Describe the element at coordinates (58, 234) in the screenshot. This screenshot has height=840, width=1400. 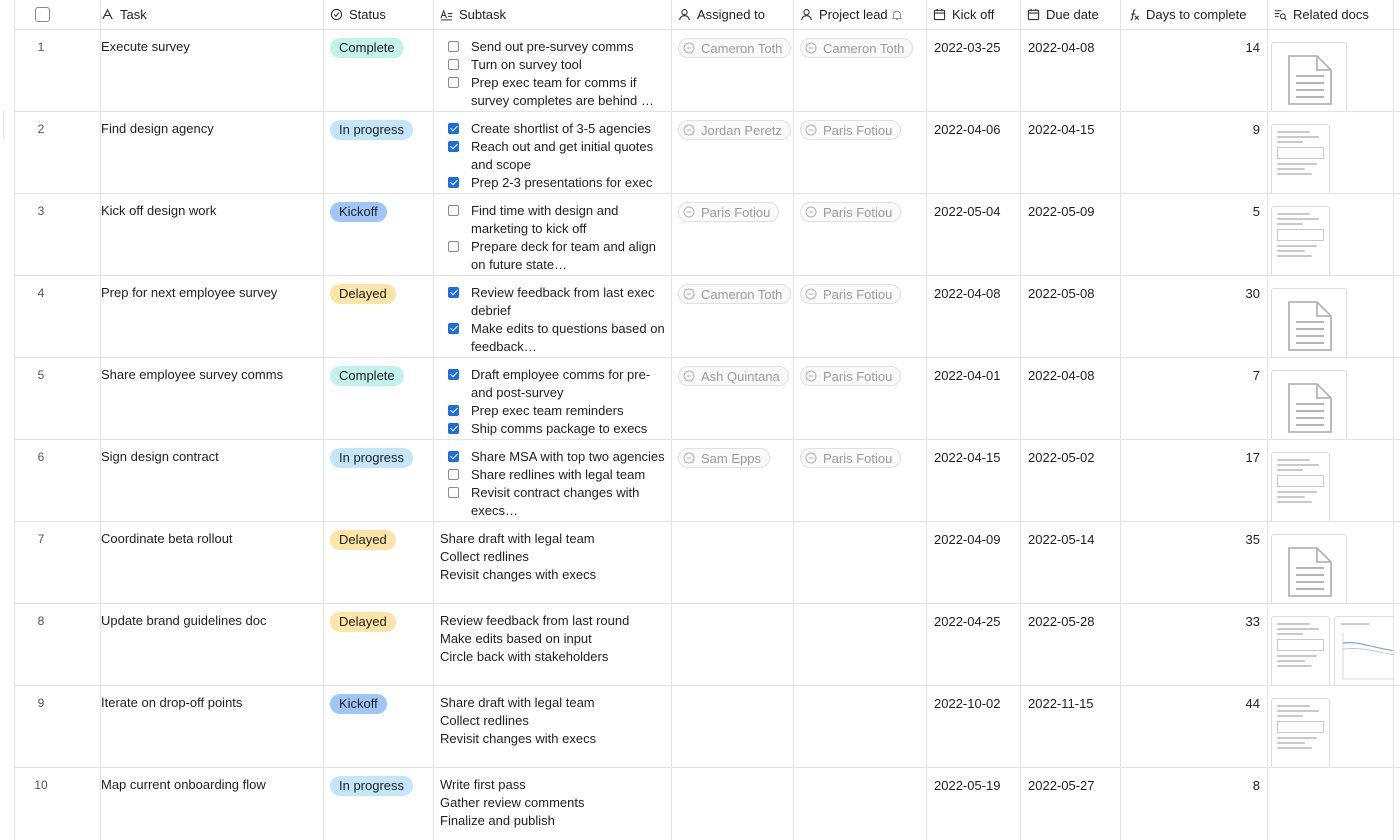
I see `row-number-cell: 3` at that location.